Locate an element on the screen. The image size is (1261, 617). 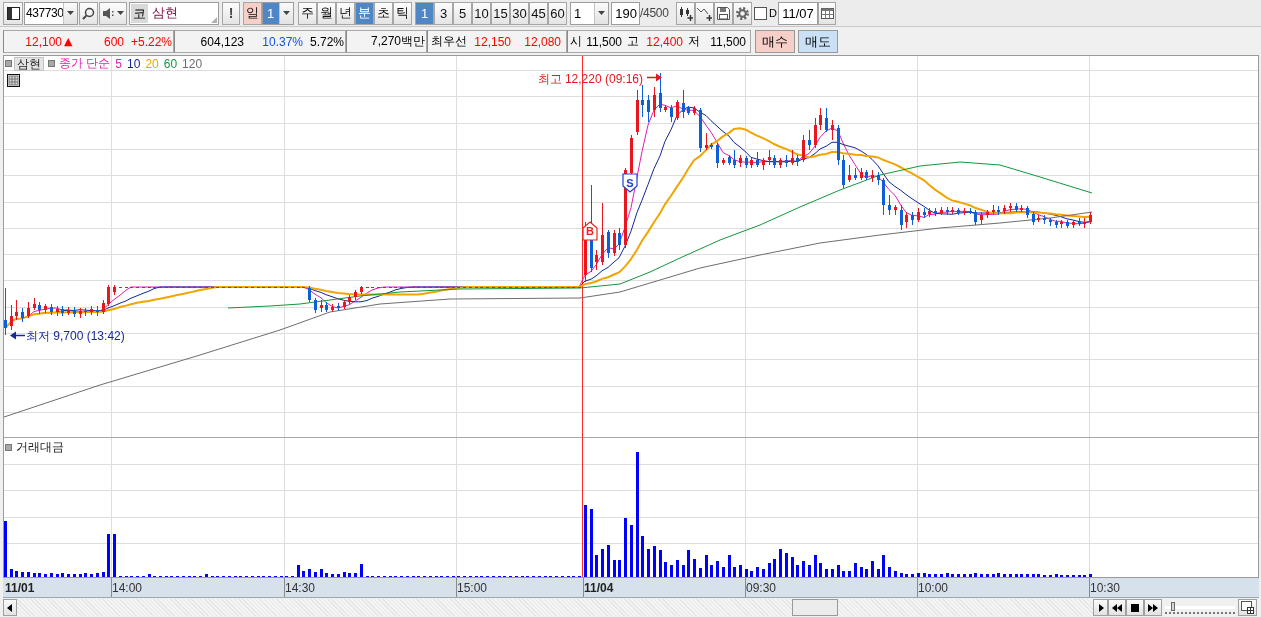
quote-value: 5.72% is located at coordinates (326, 41).